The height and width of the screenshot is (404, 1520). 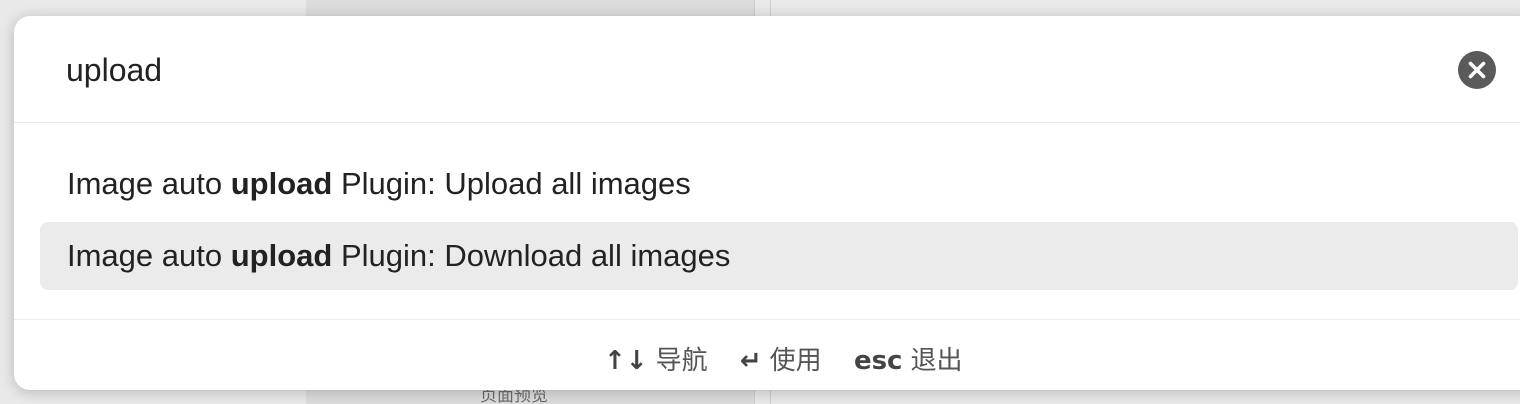 I want to click on clear-search-button, so click(x=1477, y=70).